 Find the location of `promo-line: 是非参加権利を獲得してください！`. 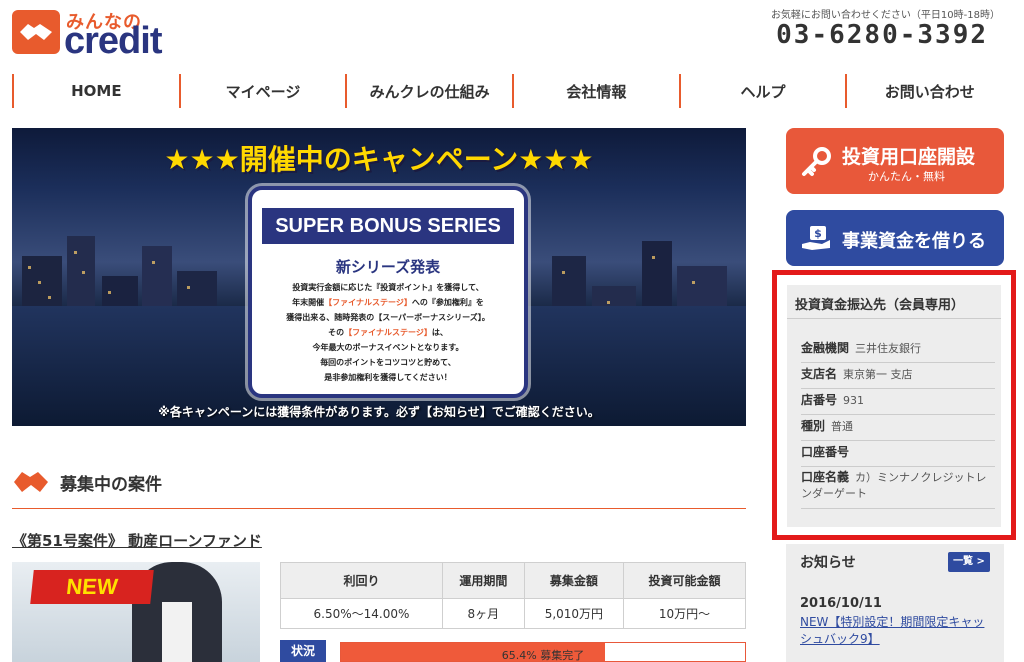

promo-line: 是非参加権利を獲得してください！ is located at coordinates (388, 377).